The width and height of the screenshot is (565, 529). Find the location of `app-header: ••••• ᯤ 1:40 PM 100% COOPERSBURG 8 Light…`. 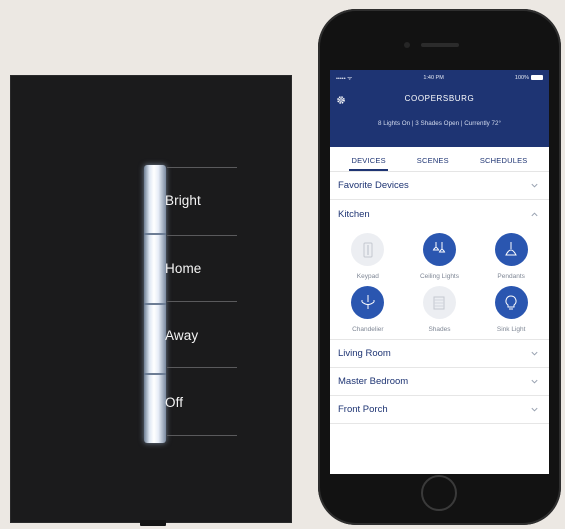

app-header: ••••• ᯤ 1:40 PM 100% COOPERSBURG 8 Light… is located at coordinates (439, 108).